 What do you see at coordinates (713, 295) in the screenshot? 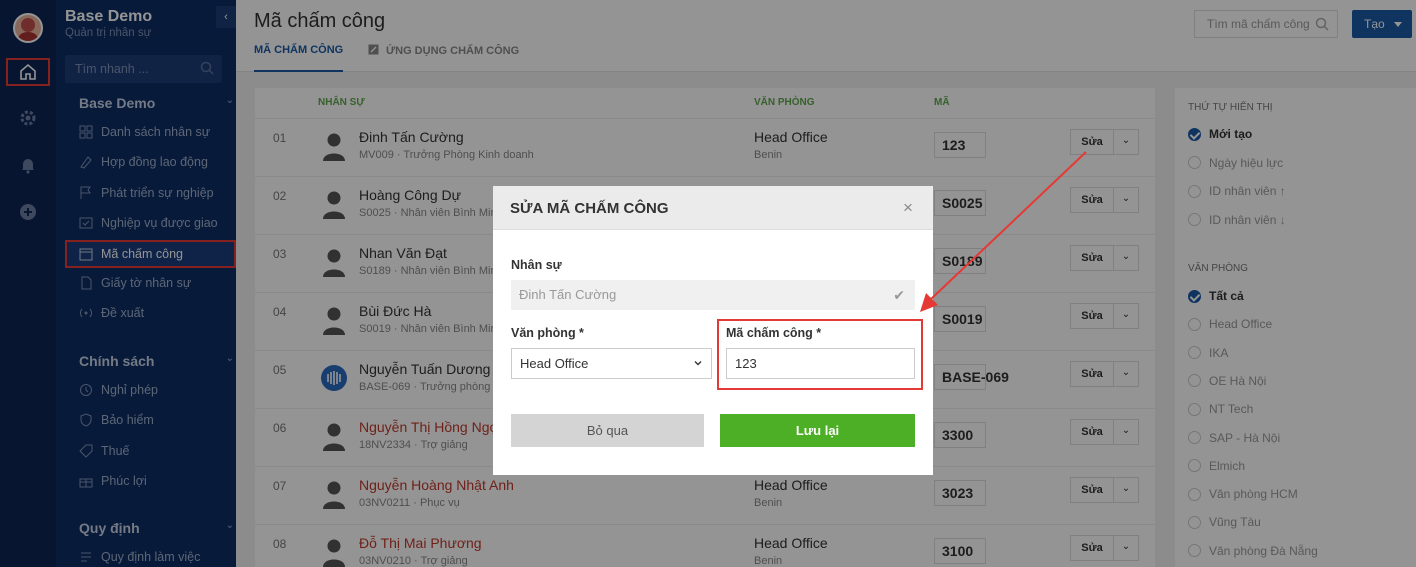
I see `staff-field: Đinh Tấn Cường ✔` at bounding box center [713, 295].